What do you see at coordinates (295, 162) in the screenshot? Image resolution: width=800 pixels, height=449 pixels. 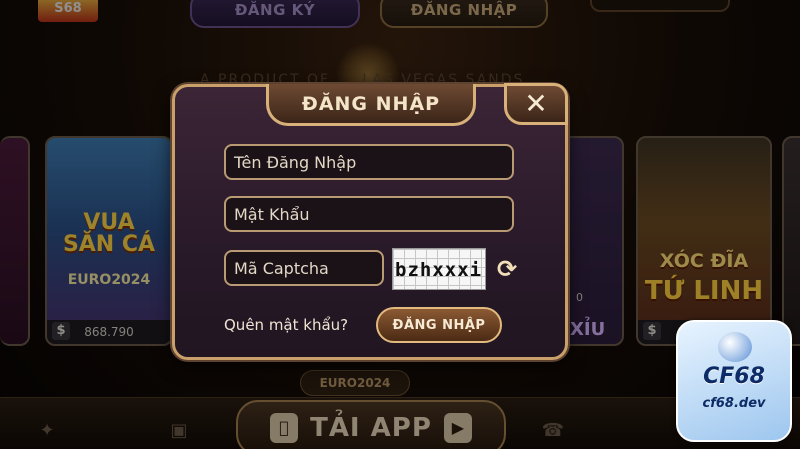 I see `username-placeholder: Tên Đăng Nhập` at bounding box center [295, 162].